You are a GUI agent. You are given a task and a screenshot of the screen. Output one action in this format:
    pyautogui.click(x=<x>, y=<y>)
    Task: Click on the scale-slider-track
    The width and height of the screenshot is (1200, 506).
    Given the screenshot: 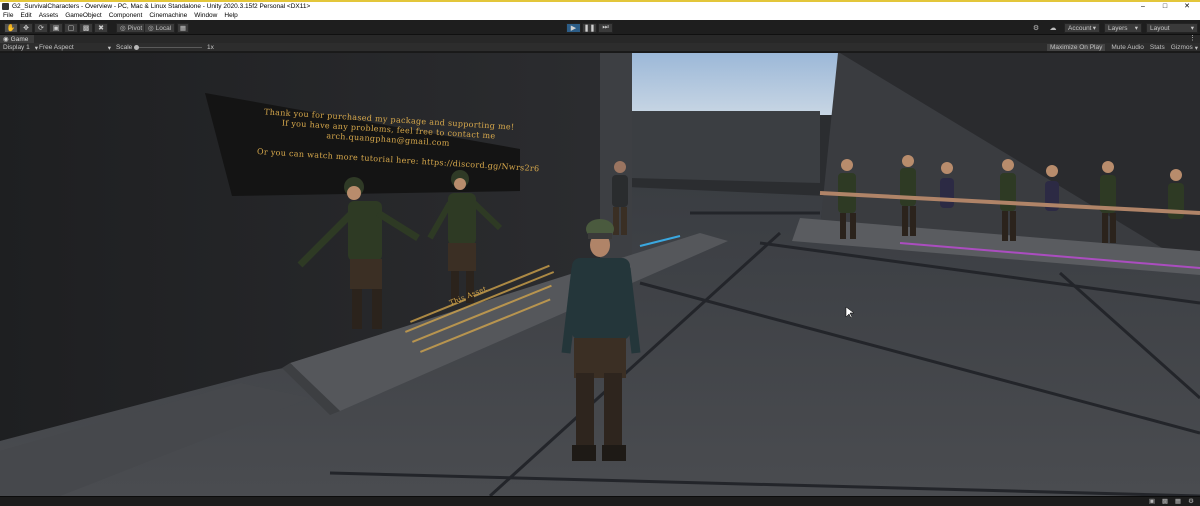 What is the action you would take?
    pyautogui.click(x=168, y=47)
    